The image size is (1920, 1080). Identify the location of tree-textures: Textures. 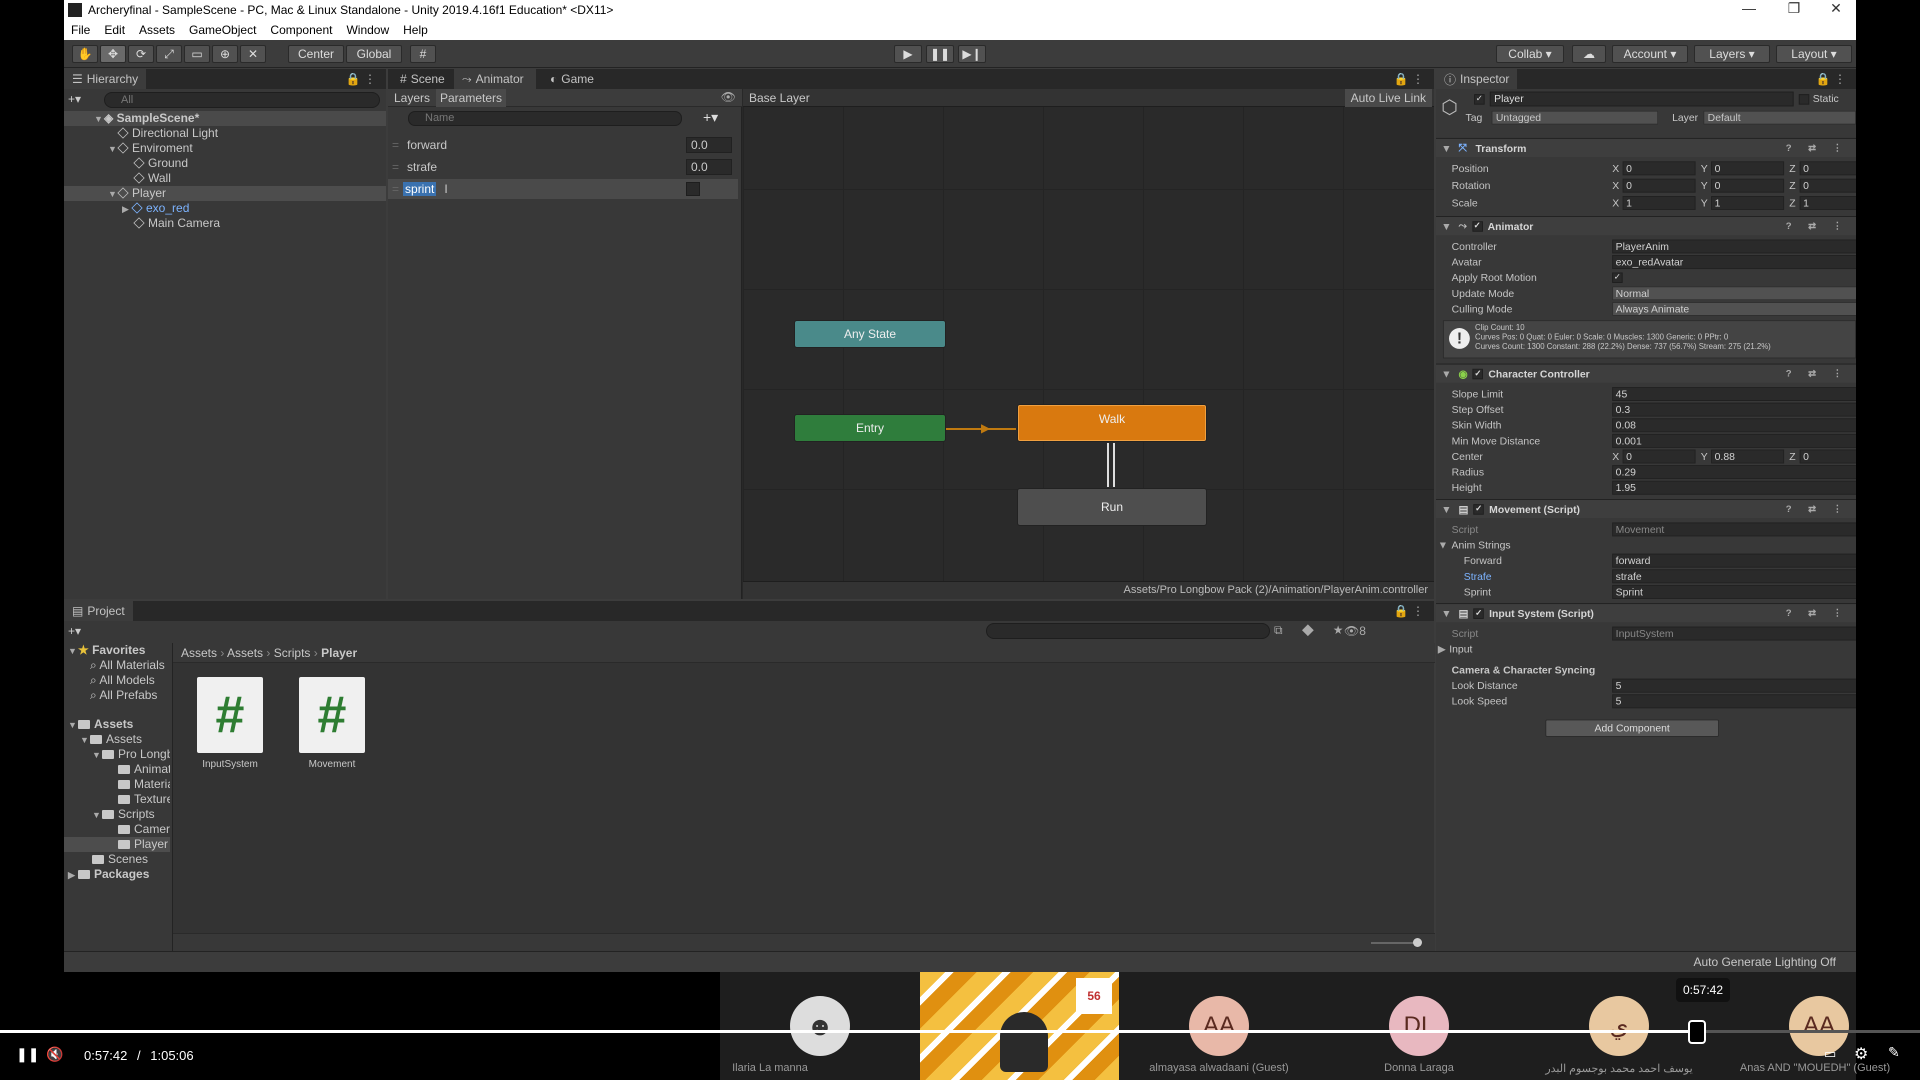
(117, 799).